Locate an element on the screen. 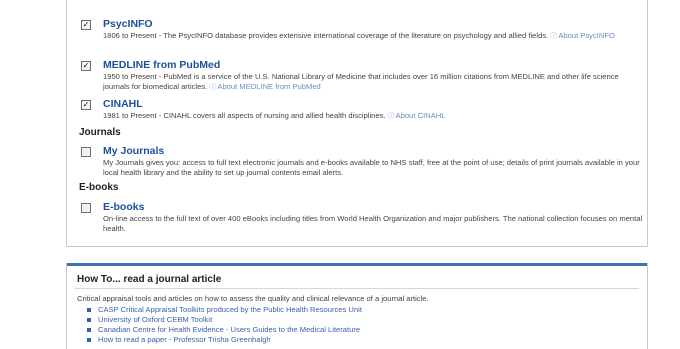  howto-link-item: University of Oxford CEBM Toolkit is located at coordinates (219, 320).